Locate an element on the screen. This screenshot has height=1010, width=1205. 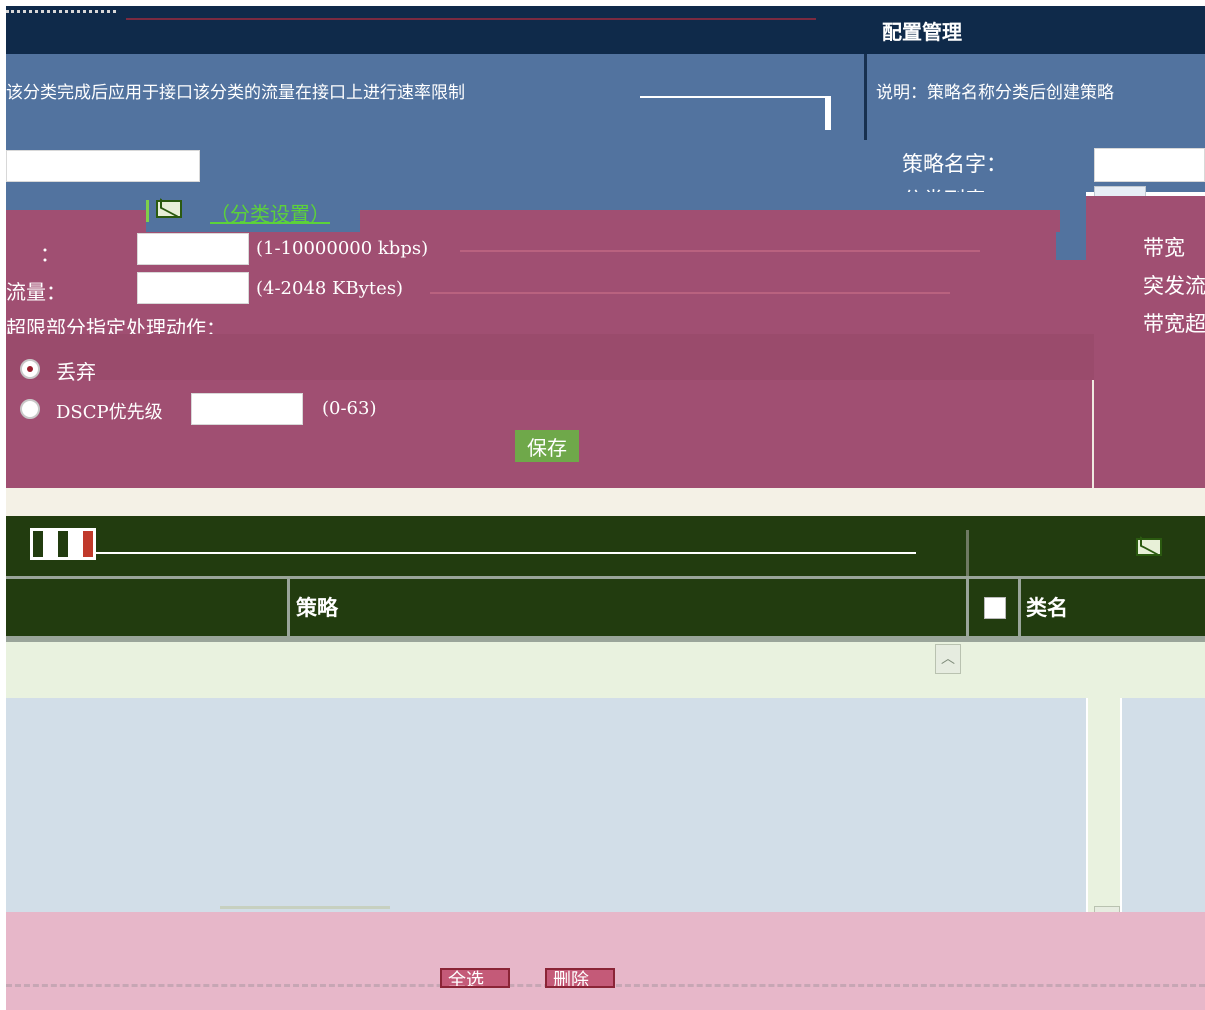
right-label-exceed: 带宽超 is located at coordinates (1174, 324).